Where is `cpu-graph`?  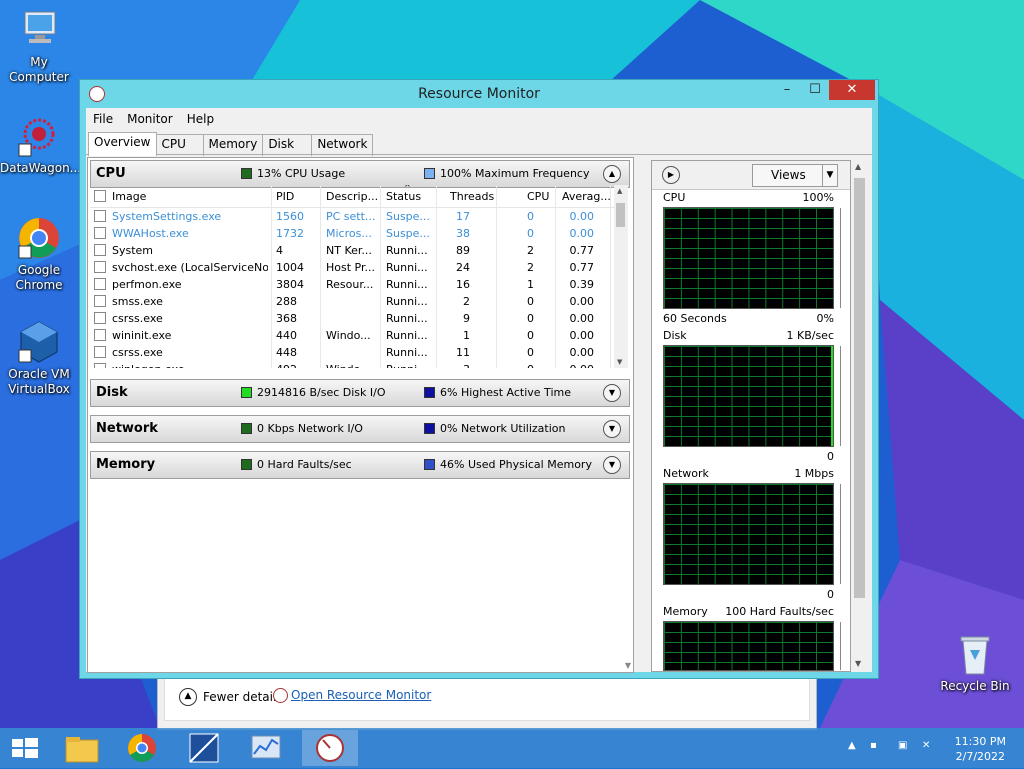 cpu-graph is located at coordinates (752, 258).